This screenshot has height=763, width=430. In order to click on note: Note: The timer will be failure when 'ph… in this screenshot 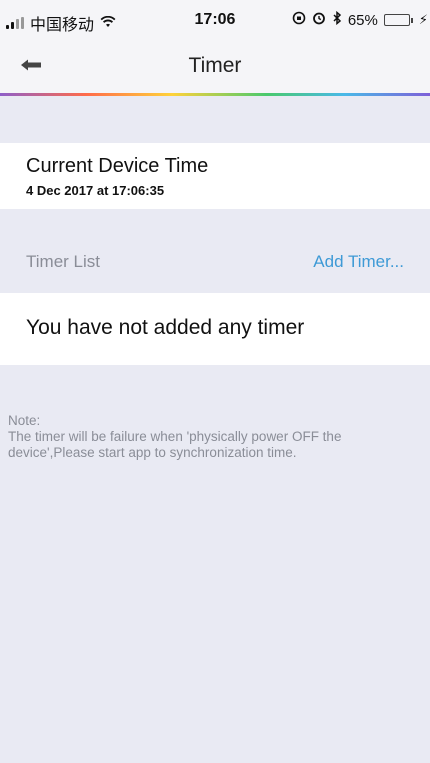, I will do `click(208, 437)`.